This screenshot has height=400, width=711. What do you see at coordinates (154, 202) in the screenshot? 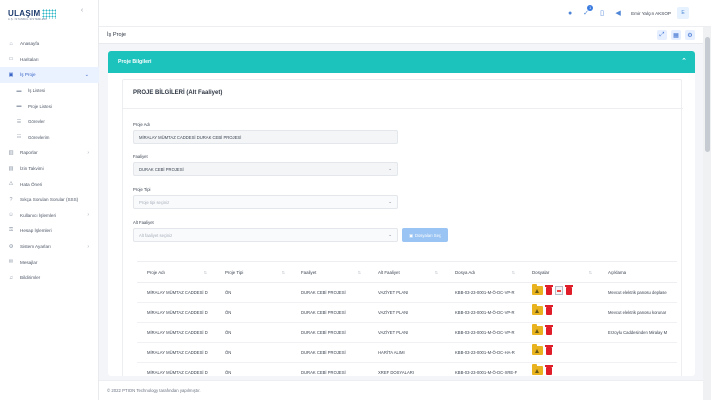
I see `project-type-placeholder: Proje tipi seçiniz` at bounding box center [154, 202].